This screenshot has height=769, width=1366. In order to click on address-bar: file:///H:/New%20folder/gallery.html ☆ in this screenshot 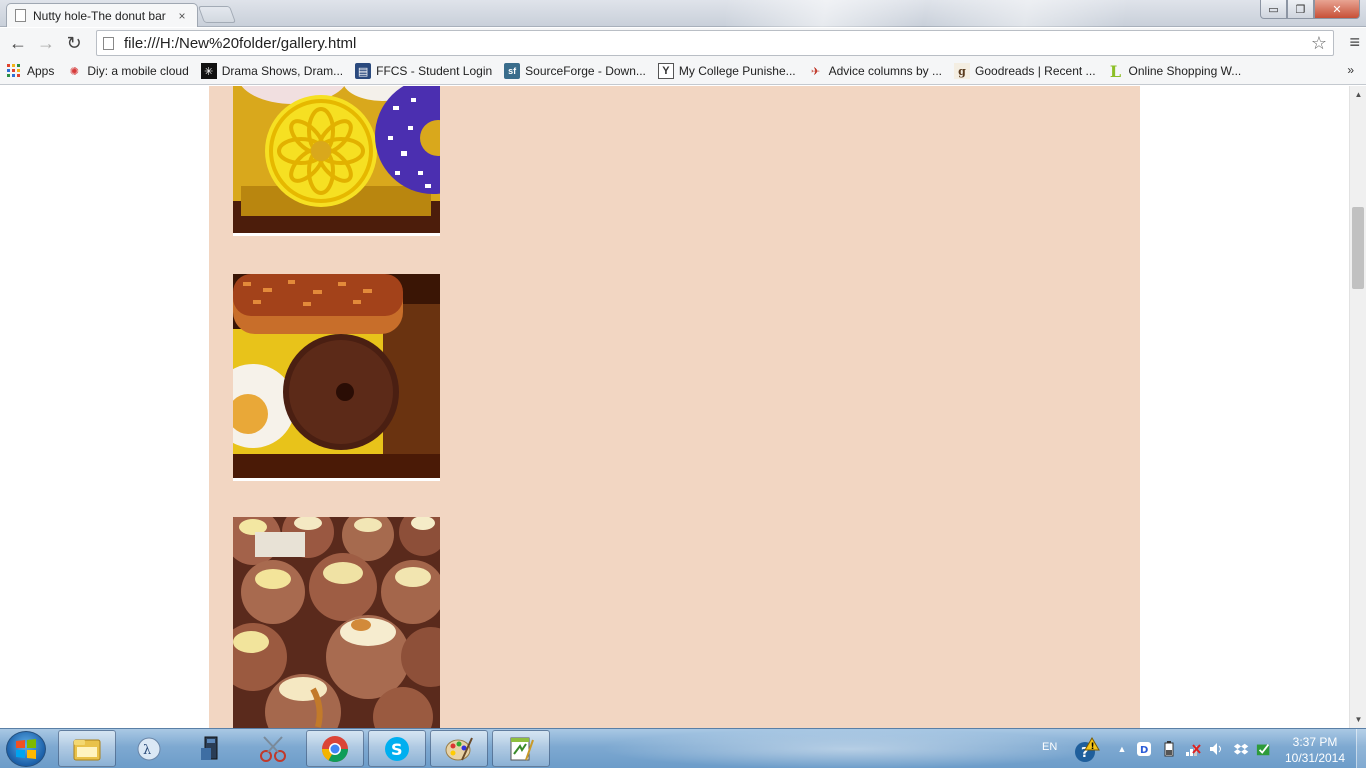, I will do `click(715, 43)`.